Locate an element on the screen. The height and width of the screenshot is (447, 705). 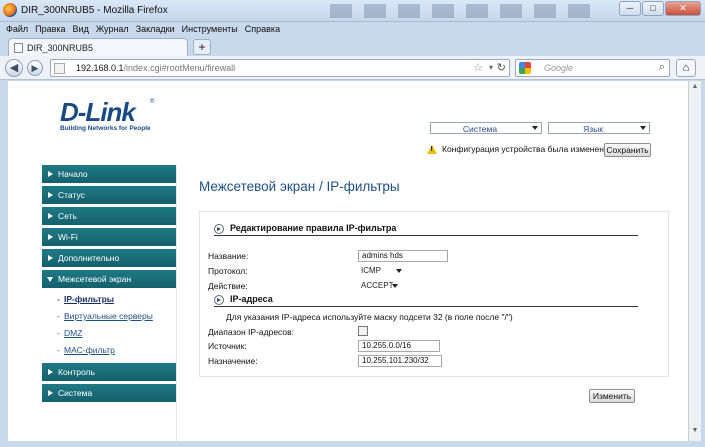
forward-button: ▶ is located at coordinates (35, 68).